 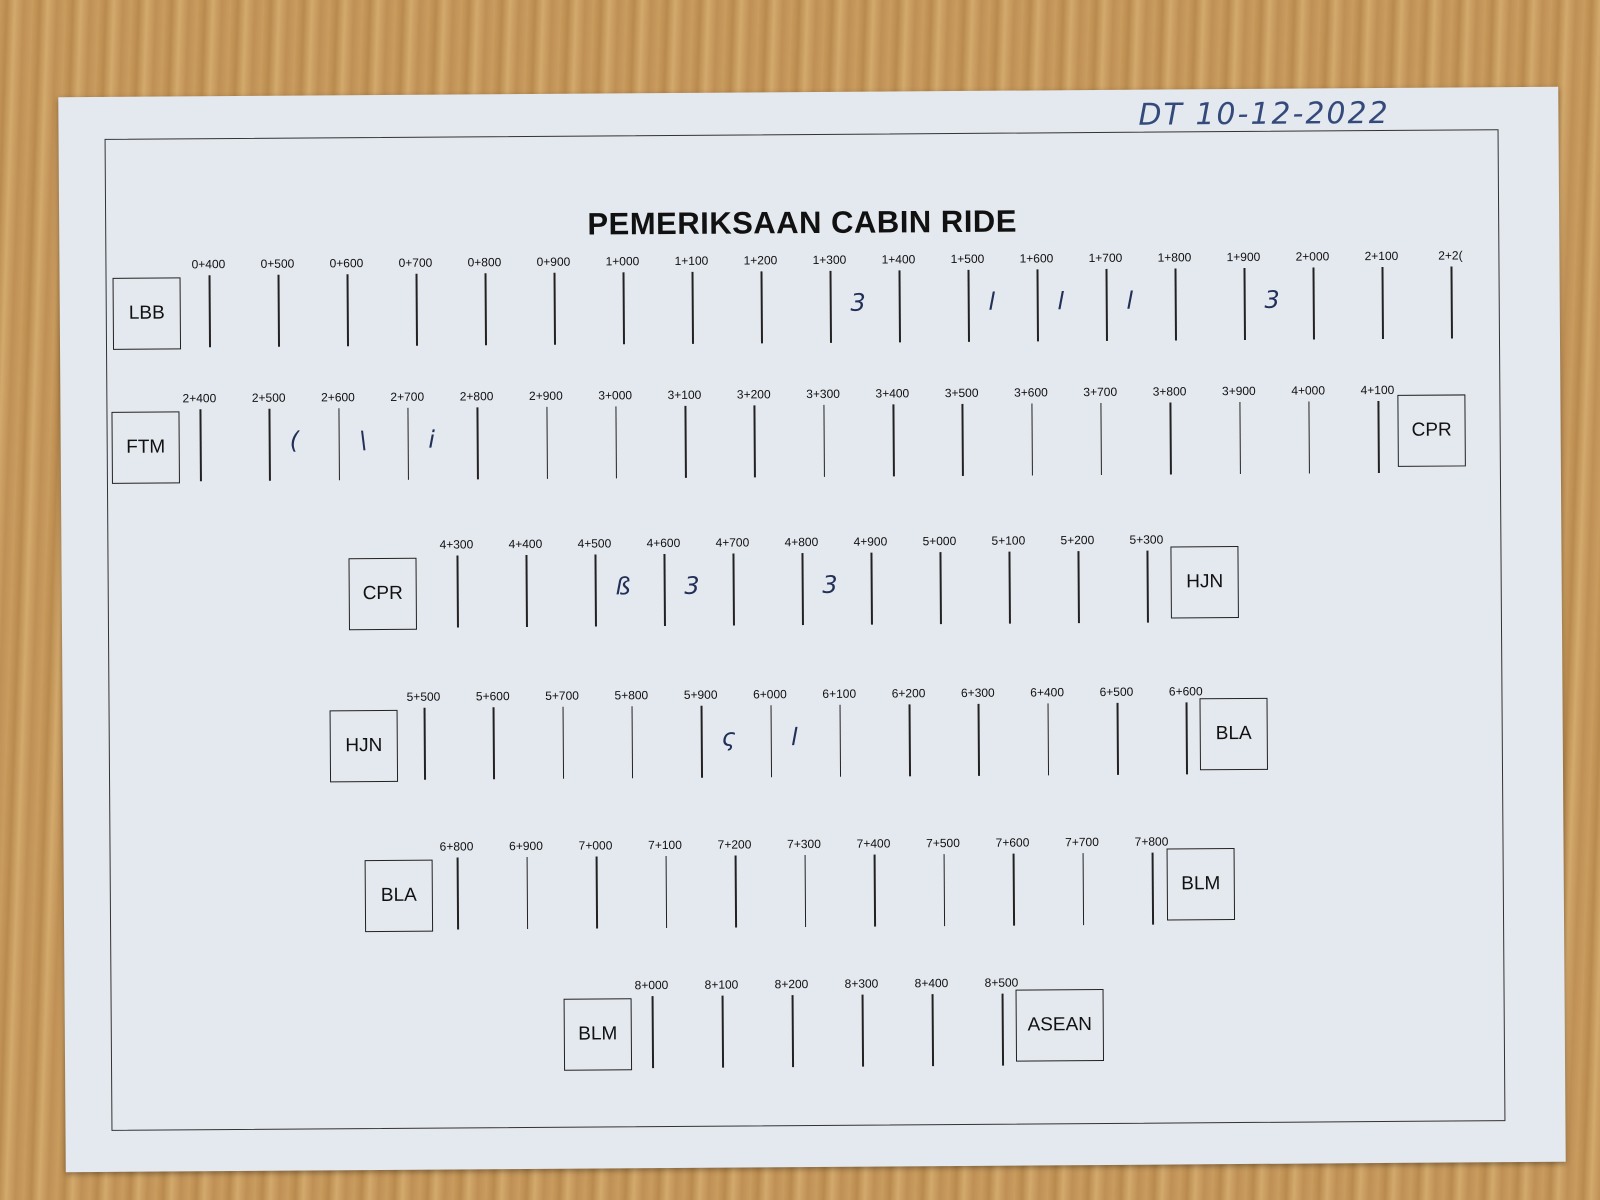 I want to click on km-label: 8+100, so click(x=721, y=984).